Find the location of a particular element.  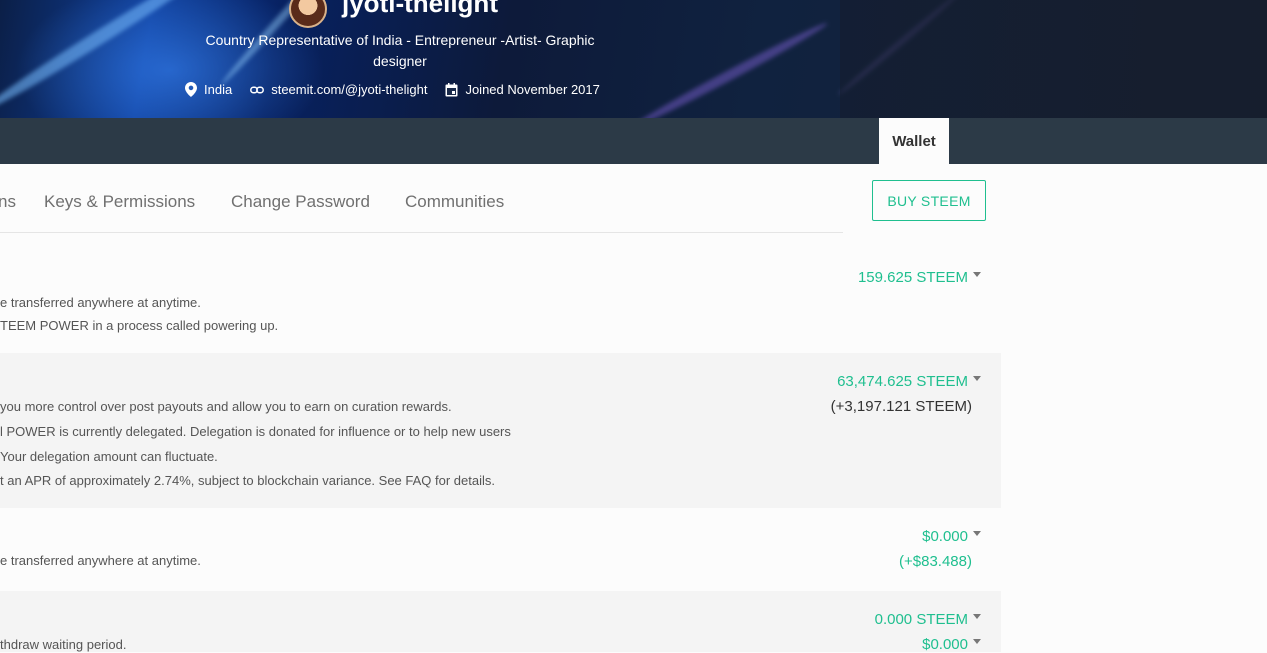

profile-location: India is located at coordinates (208, 89).